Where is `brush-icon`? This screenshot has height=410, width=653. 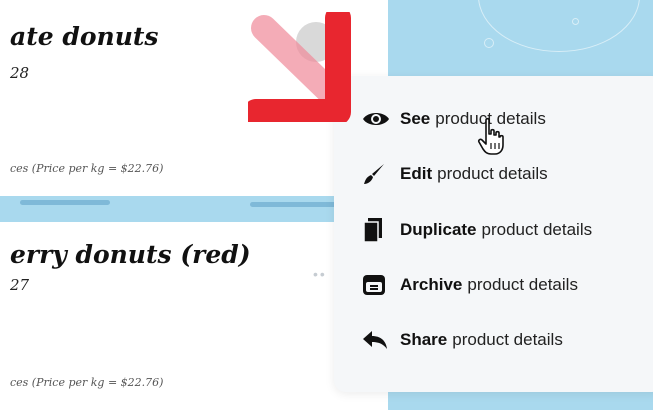 brush-icon is located at coordinates (377, 174).